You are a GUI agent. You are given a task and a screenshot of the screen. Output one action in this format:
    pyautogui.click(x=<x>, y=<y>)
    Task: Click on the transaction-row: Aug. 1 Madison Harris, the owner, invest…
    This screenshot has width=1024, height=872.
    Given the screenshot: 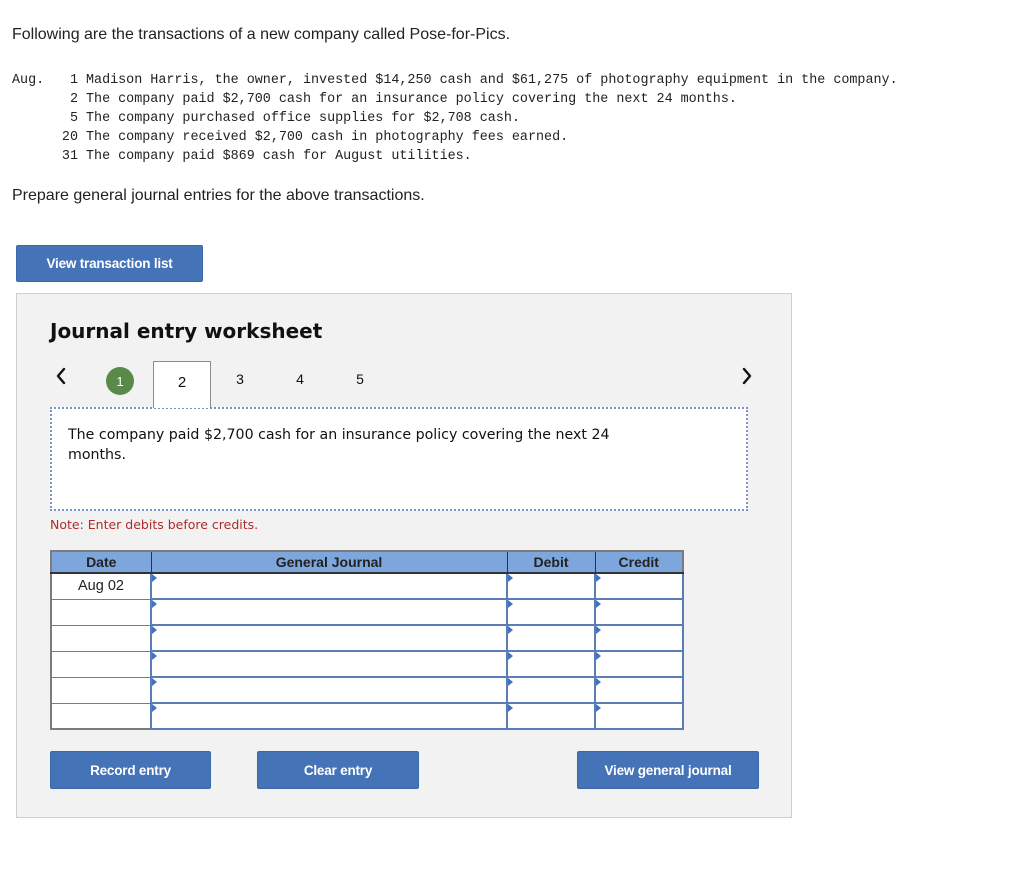 What is the action you would take?
    pyautogui.click(x=455, y=80)
    